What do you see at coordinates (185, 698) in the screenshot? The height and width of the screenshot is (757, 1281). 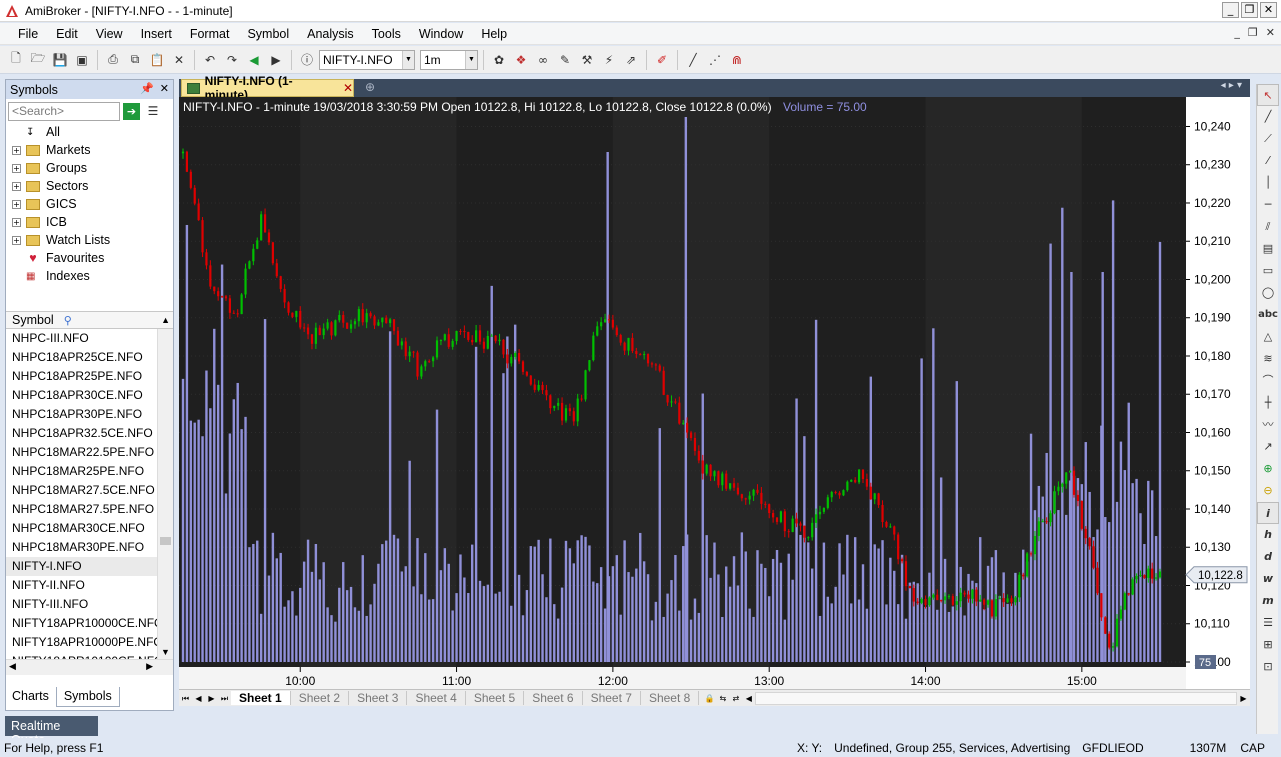 I see `first-sheet-icon: ⏮` at bounding box center [185, 698].